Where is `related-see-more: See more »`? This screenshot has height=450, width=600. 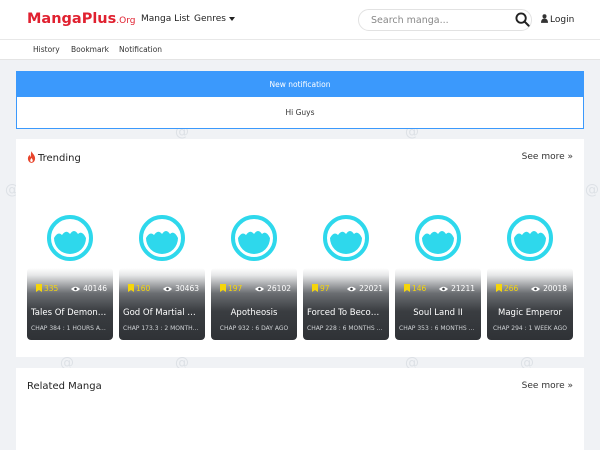 related-see-more: See more » is located at coordinates (547, 386).